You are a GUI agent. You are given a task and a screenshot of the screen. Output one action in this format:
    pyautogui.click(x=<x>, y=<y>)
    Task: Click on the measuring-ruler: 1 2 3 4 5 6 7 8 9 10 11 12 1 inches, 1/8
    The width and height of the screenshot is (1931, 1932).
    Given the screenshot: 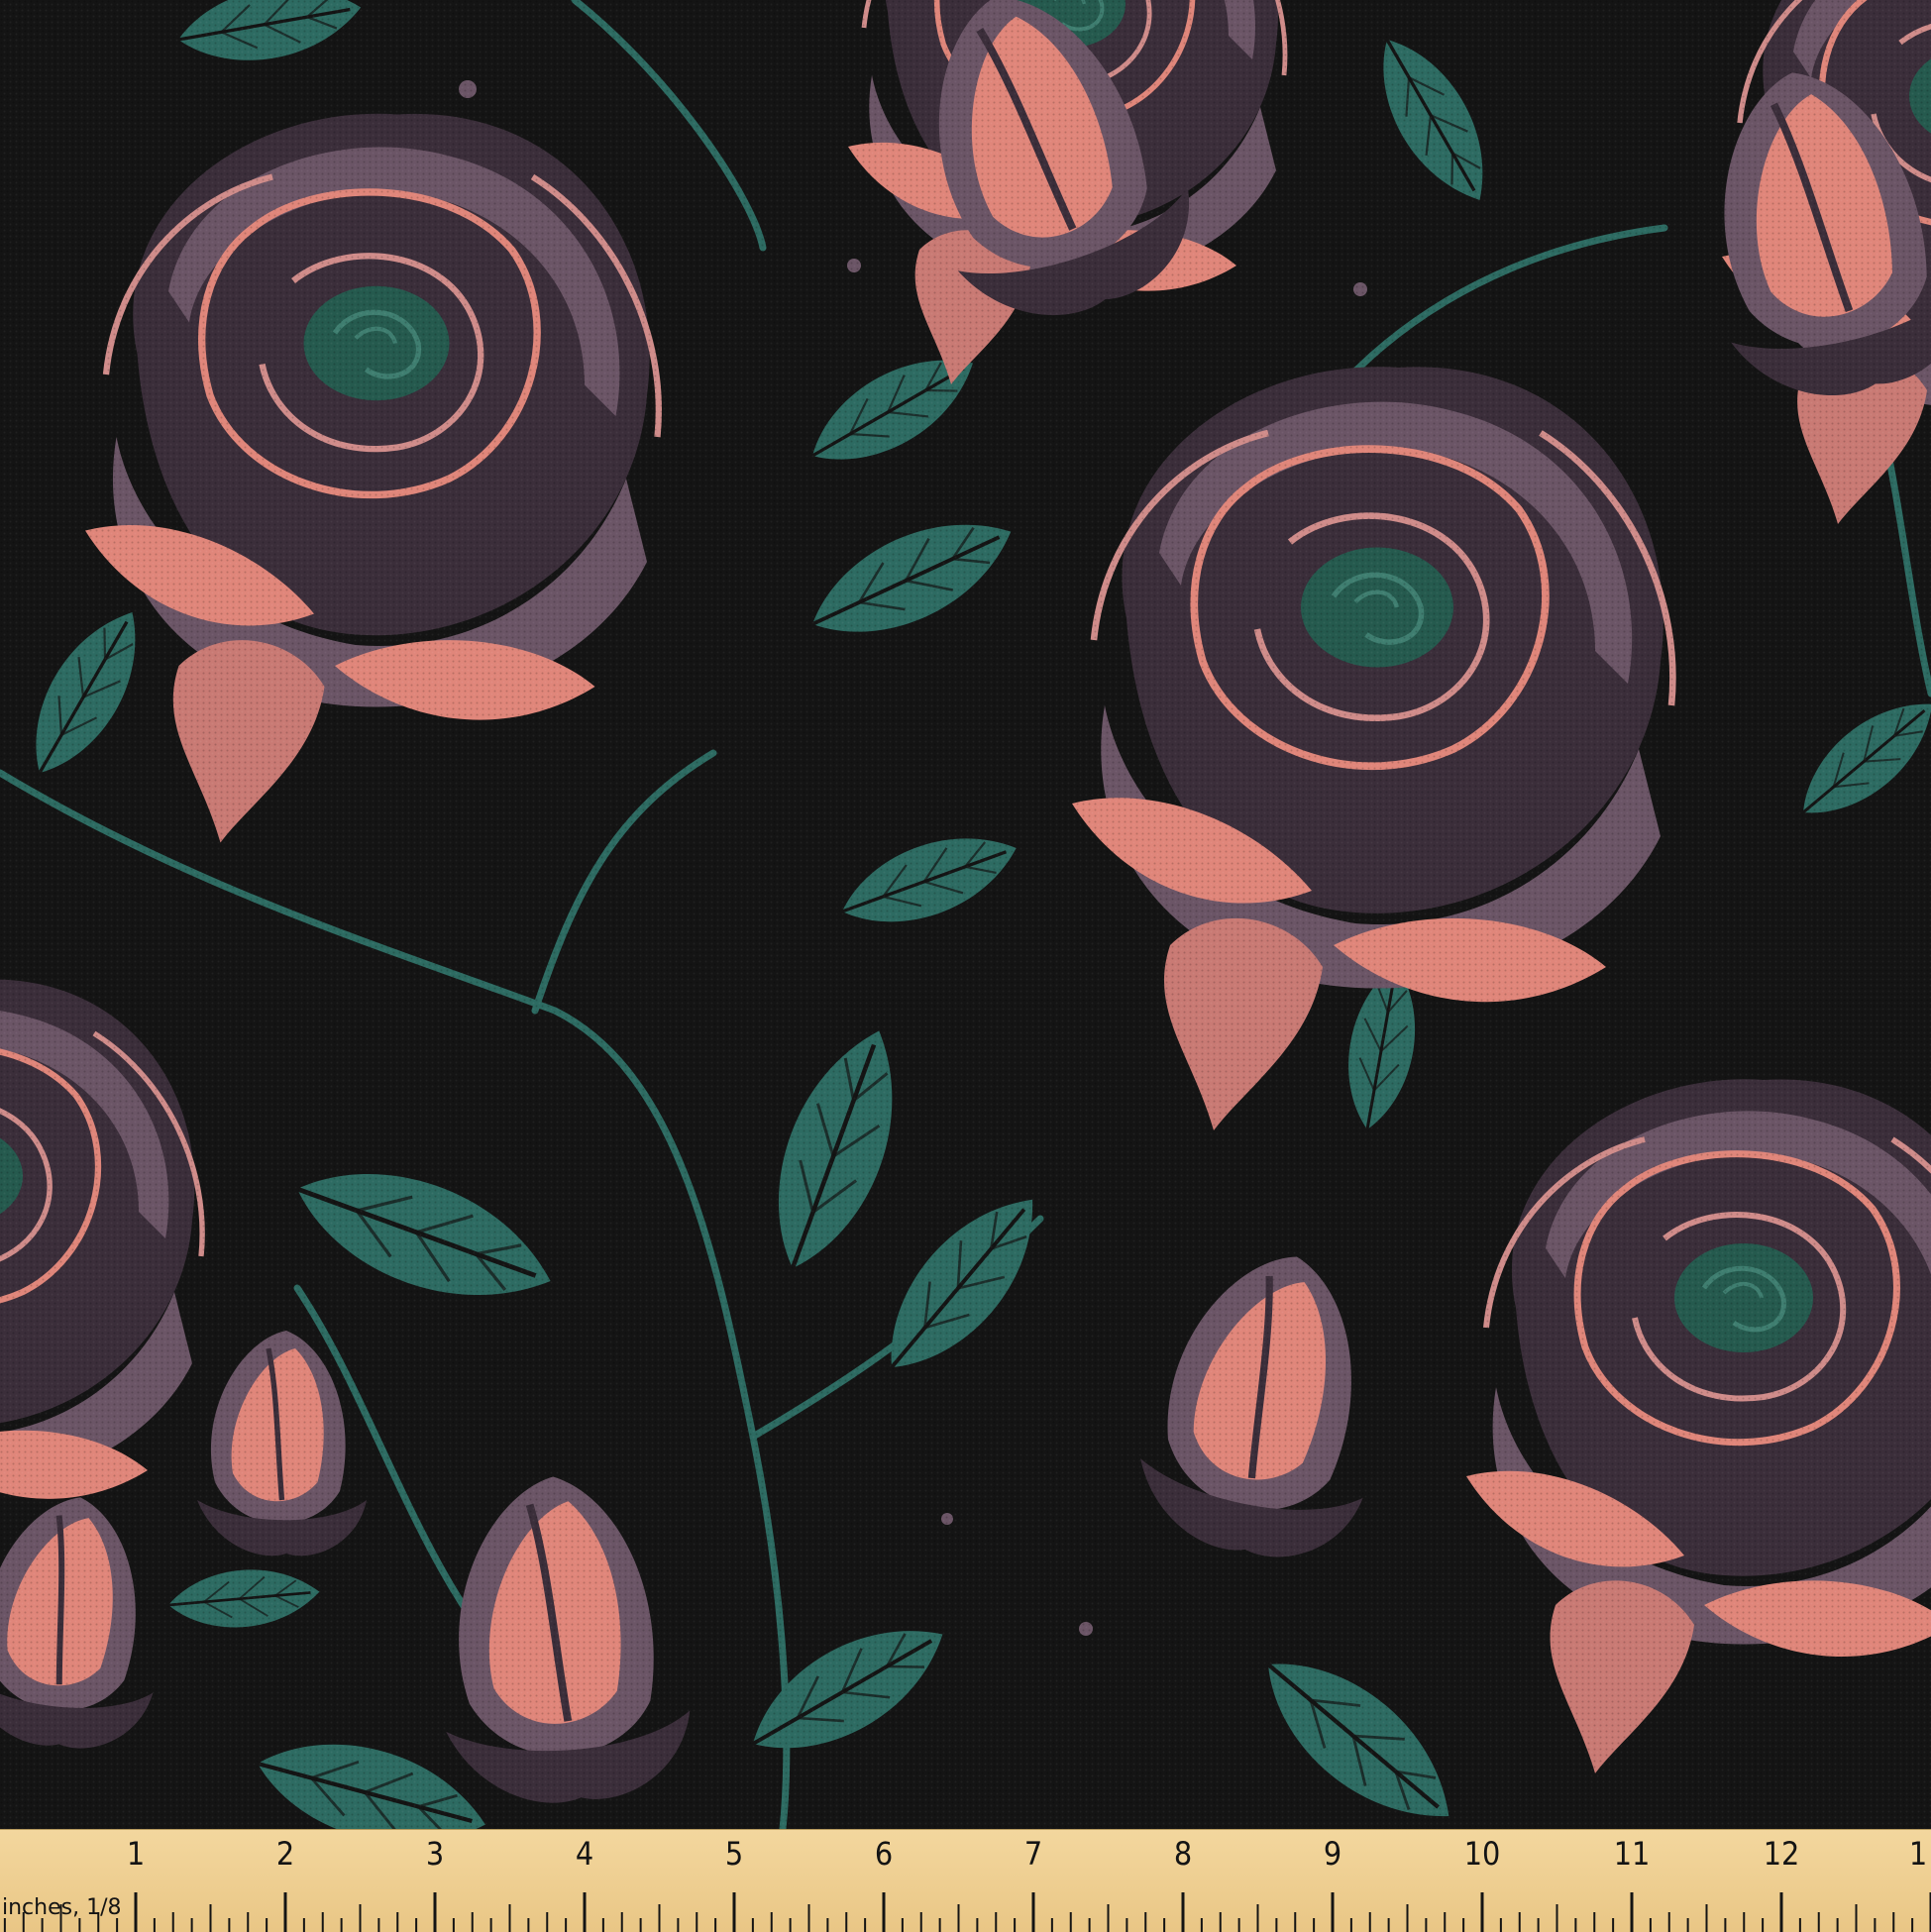 What is the action you would take?
    pyautogui.click(x=965, y=1880)
    